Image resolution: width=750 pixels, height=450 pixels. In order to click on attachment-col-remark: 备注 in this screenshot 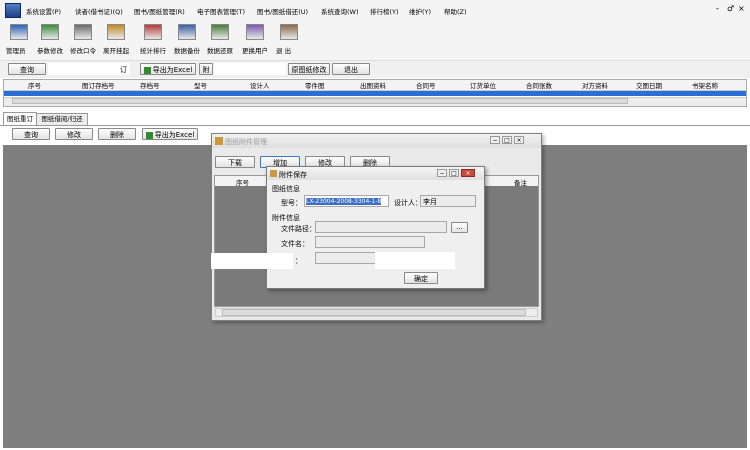, I will do `click(520, 183)`.